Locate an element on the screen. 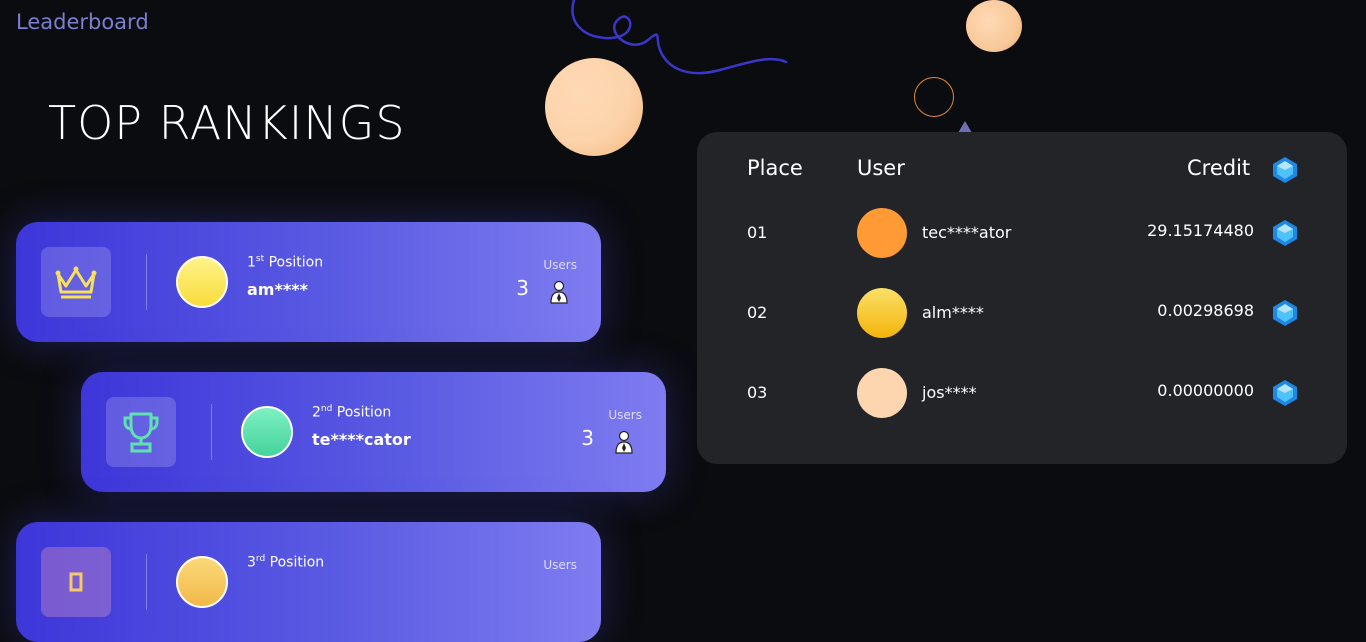 This screenshot has width=1366, height=642. place-cell: 03 is located at coordinates (757, 392).